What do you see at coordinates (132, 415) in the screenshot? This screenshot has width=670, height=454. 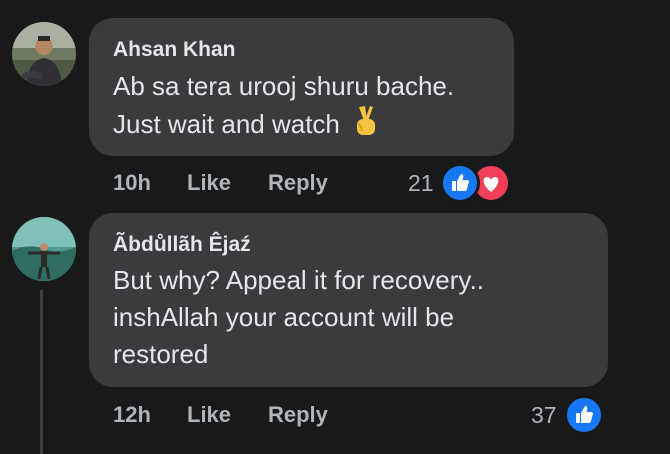 I see `comment-timestamp: 12h` at bounding box center [132, 415].